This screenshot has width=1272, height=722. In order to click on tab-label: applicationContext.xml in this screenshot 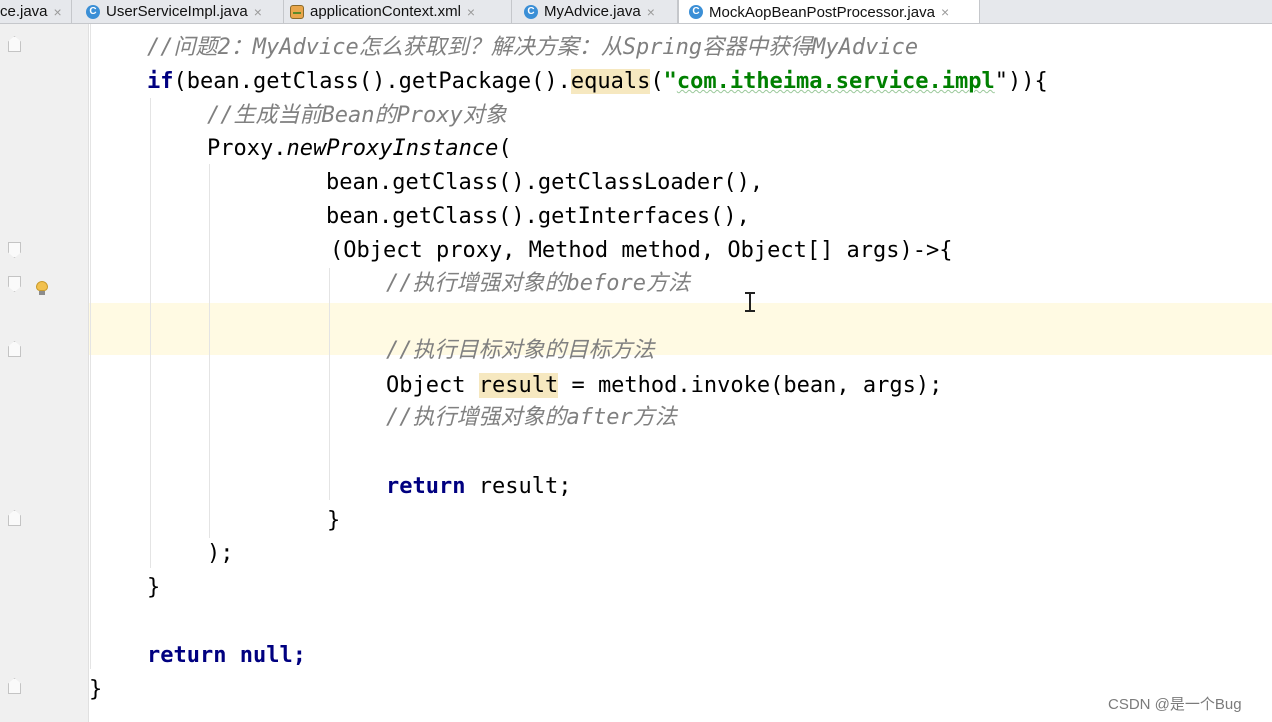, I will do `click(385, 11)`.